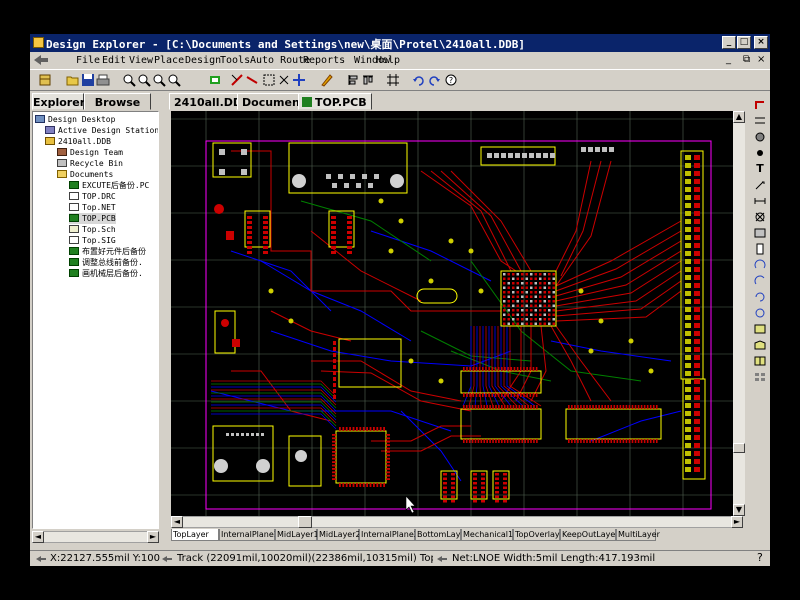 Image resolution: width=800 pixels, height=600 pixels. I want to click on tree-item-database: 2410all.DDB, so click(78, 141).